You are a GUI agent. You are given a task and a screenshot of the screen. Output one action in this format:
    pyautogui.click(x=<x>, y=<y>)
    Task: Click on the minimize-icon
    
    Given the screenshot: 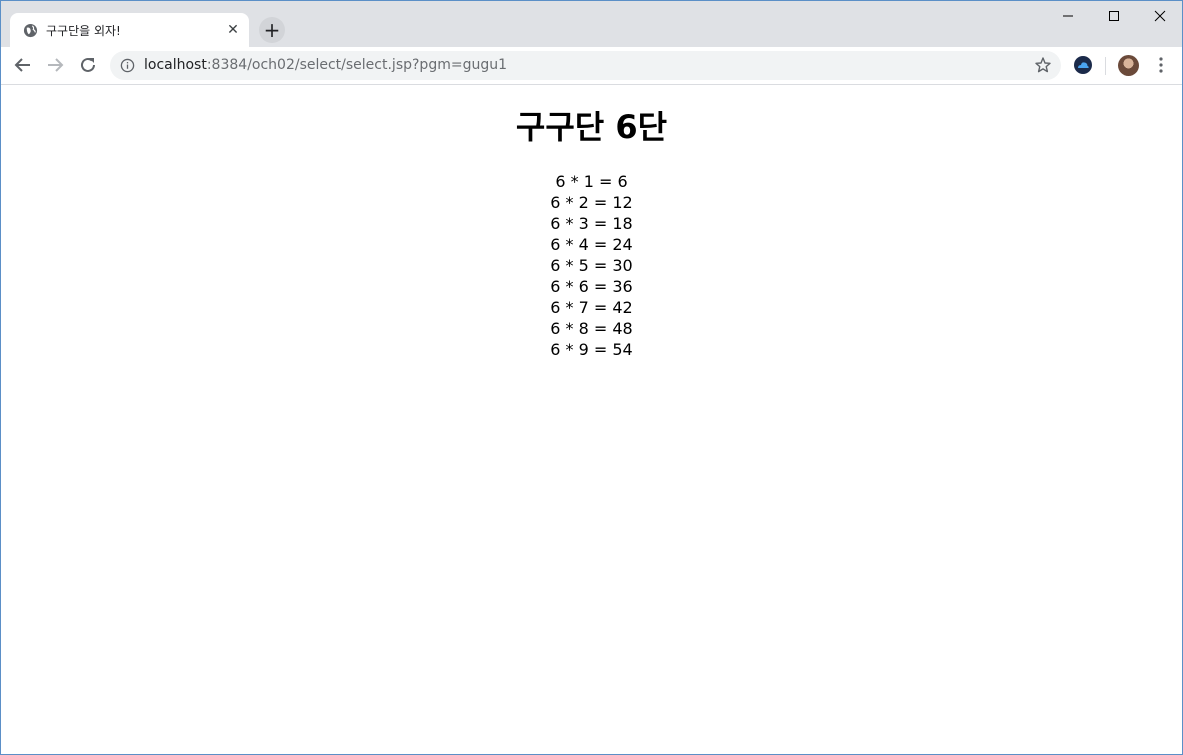 What is the action you would take?
    pyautogui.click(x=1068, y=16)
    